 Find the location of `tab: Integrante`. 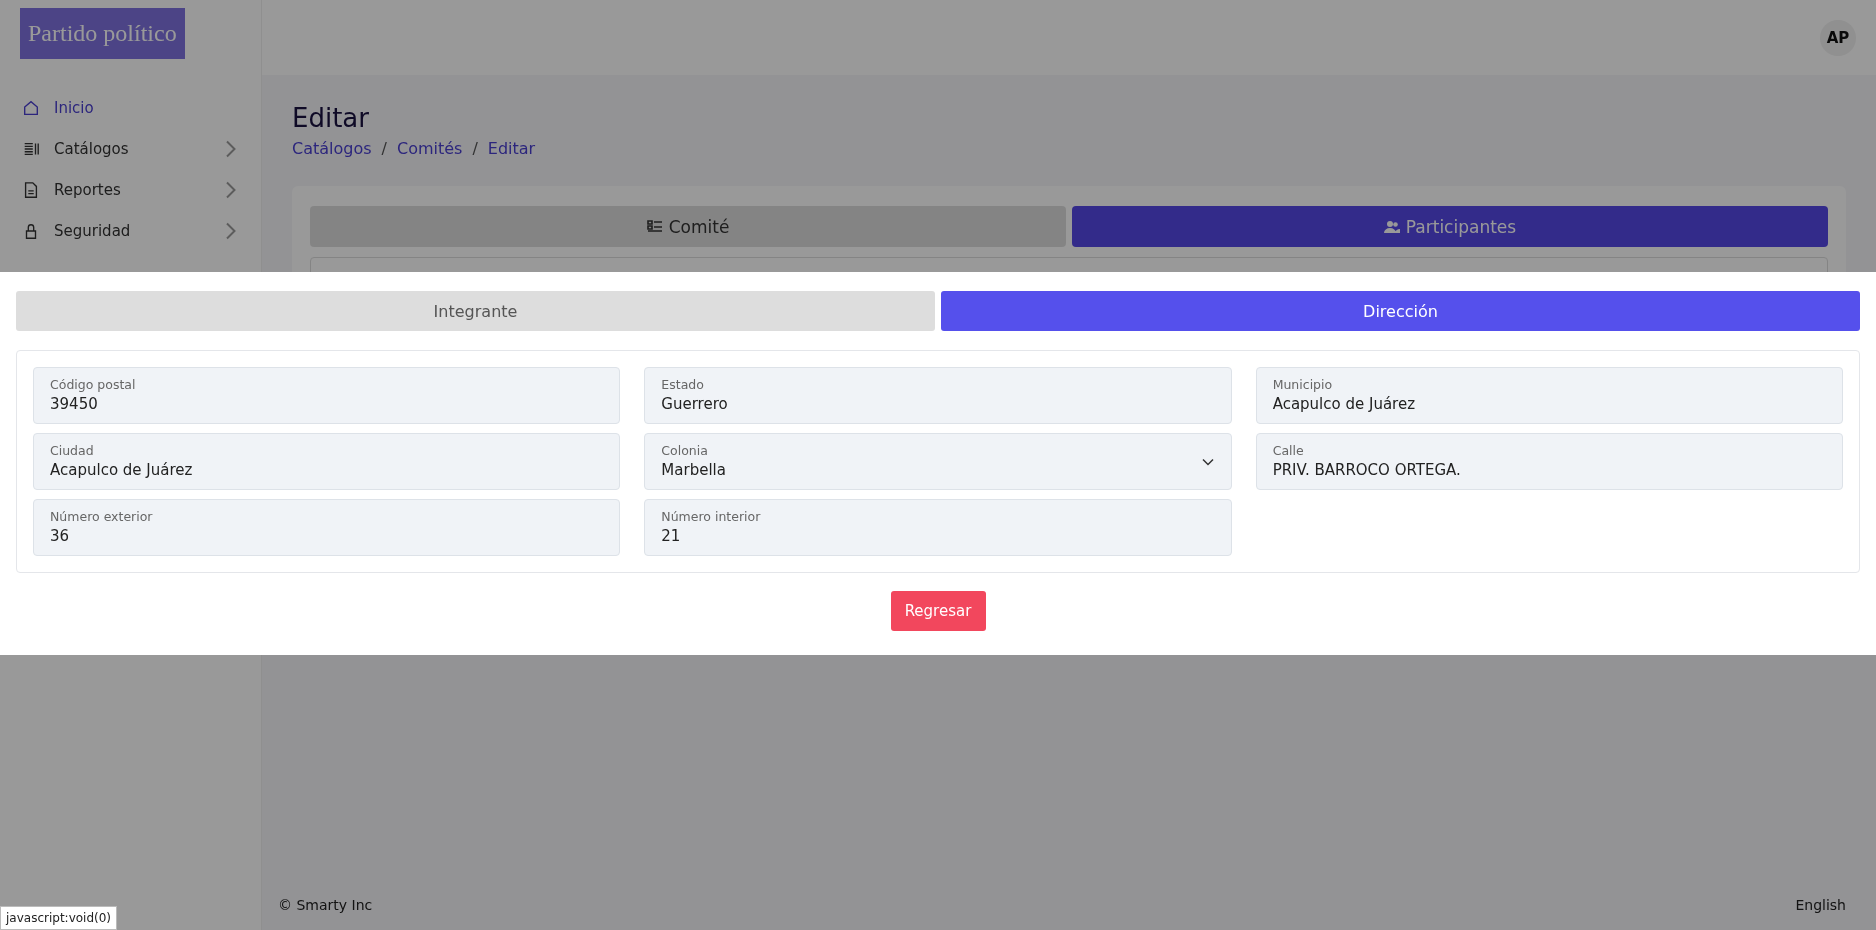

tab: Integrante is located at coordinates (475, 311).